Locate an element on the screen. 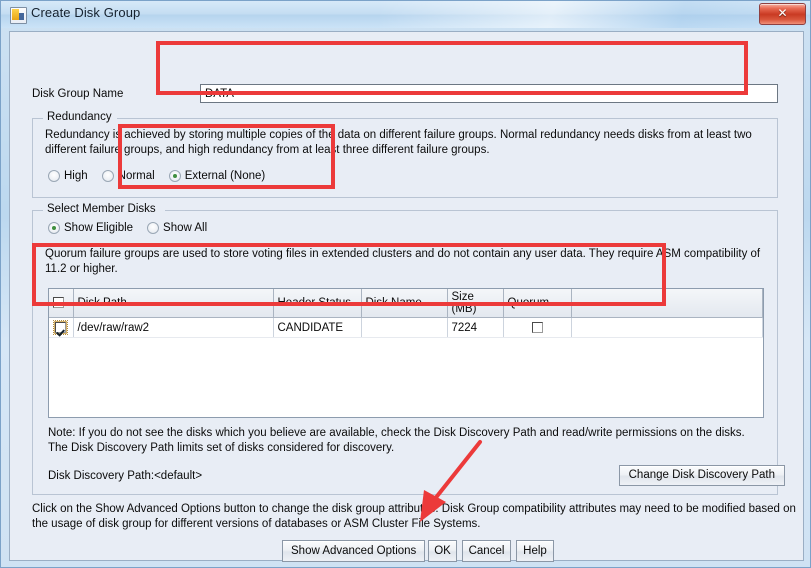 This screenshot has height=568, width=811. row-select-cell is located at coordinates (61, 327).